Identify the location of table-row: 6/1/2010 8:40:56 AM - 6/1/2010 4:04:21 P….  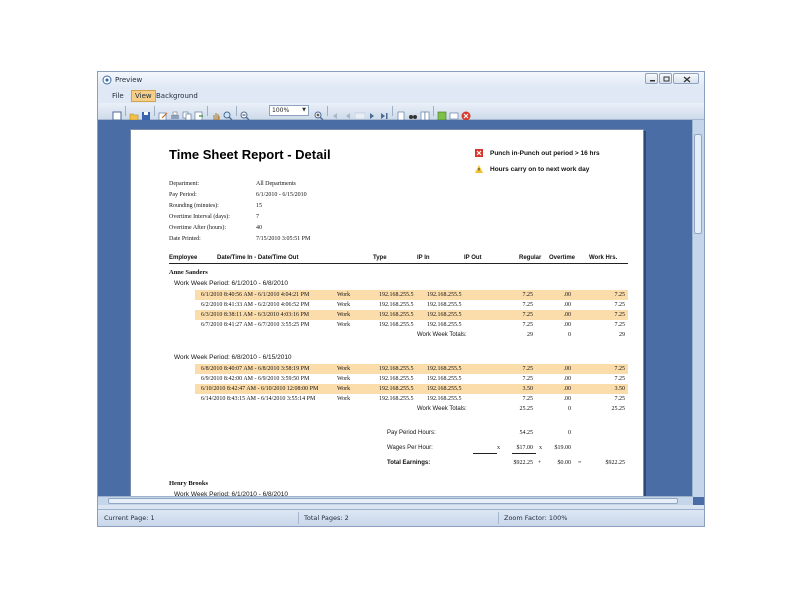
(411, 295).